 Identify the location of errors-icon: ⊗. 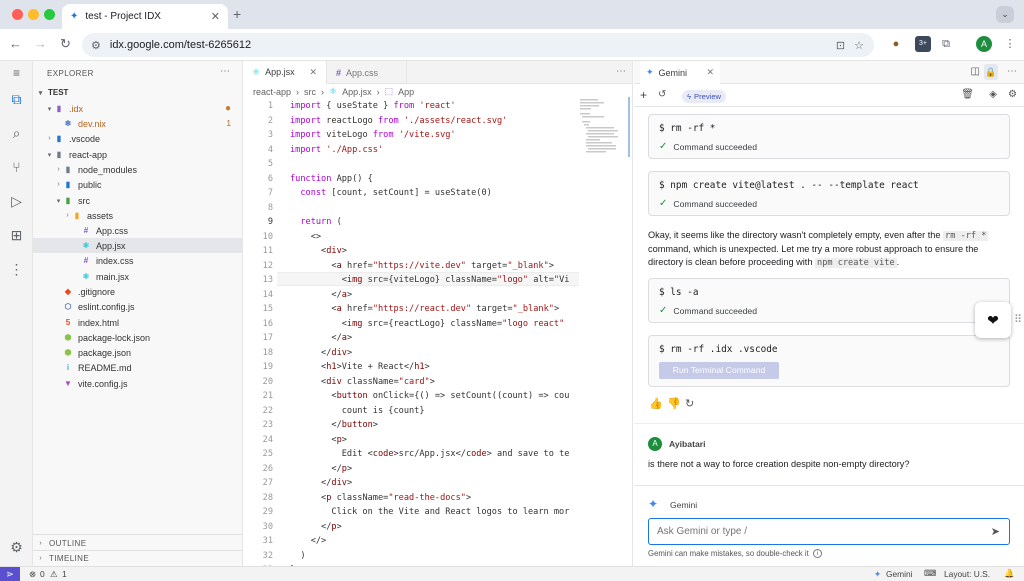
(32, 574).